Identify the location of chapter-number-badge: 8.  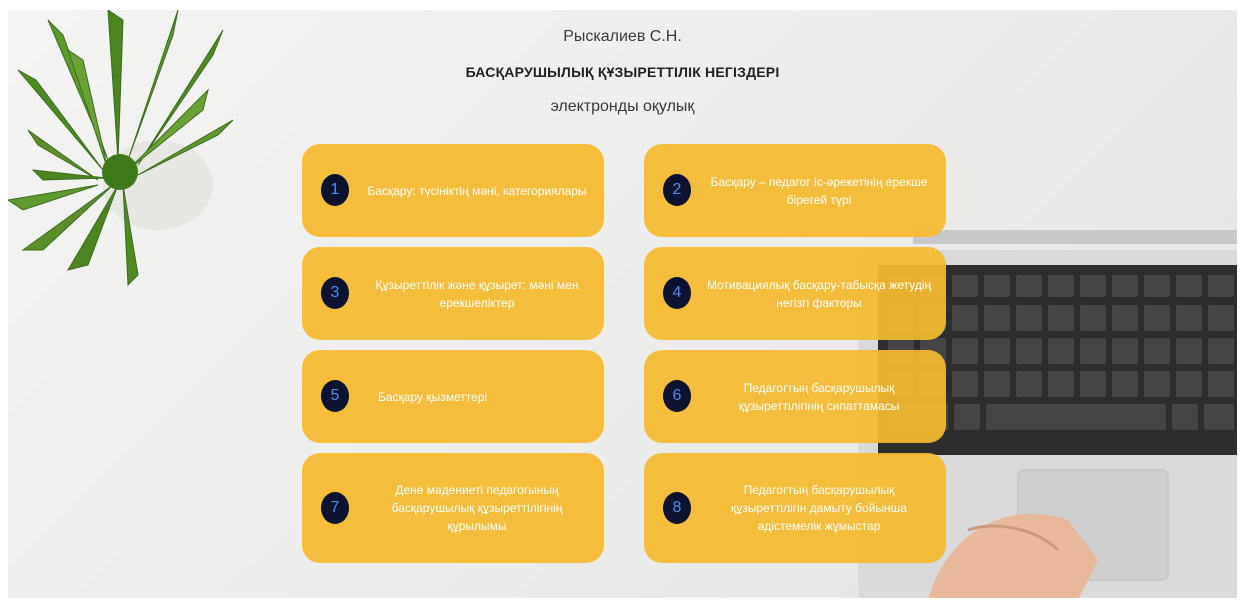
(677, 508).